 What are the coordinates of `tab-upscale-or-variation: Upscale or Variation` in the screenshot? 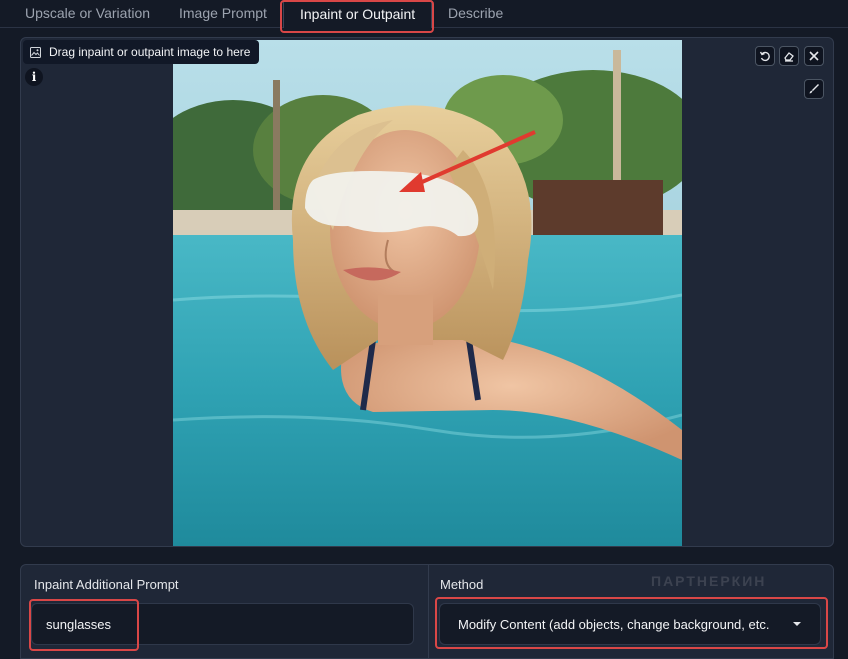 It's located at (87, 13).